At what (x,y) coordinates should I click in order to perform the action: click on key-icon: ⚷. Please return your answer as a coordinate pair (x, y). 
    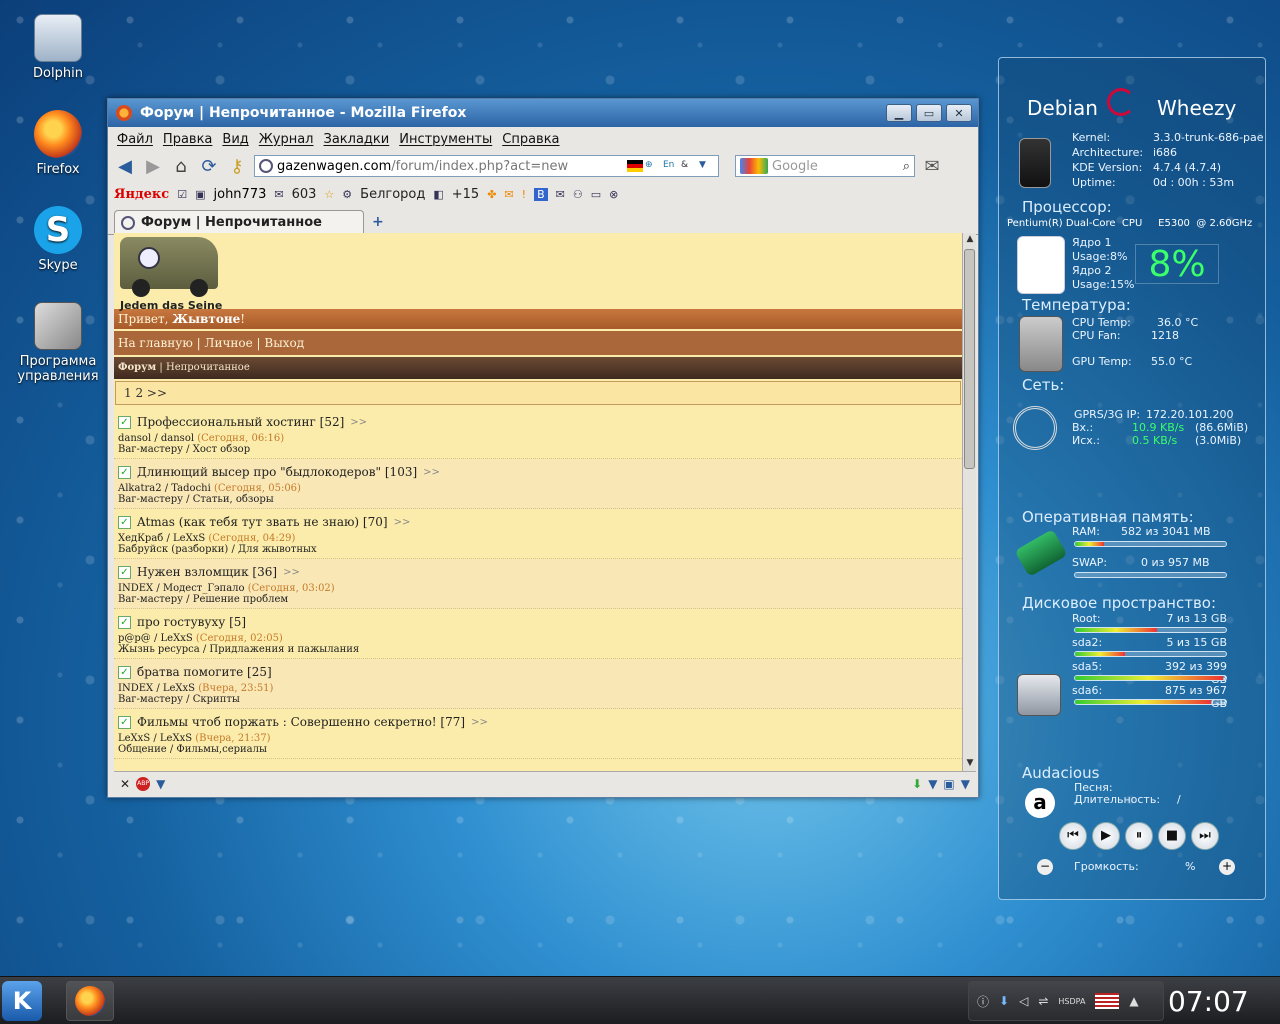
    Looking at the image, I should click on (237, 166).